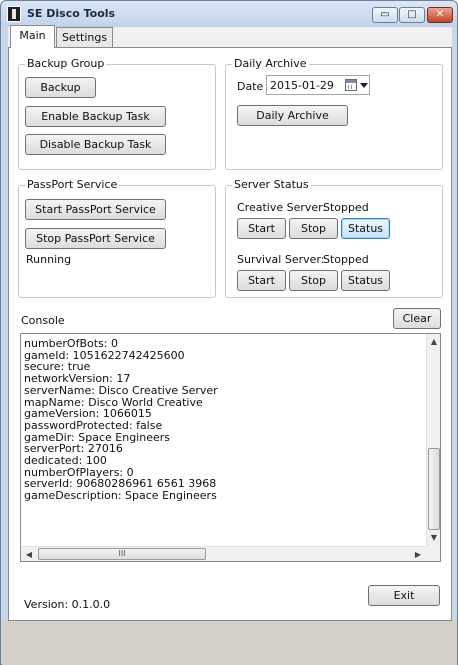  I want to click on creative-server-status: Stopped, so click(346, 207).